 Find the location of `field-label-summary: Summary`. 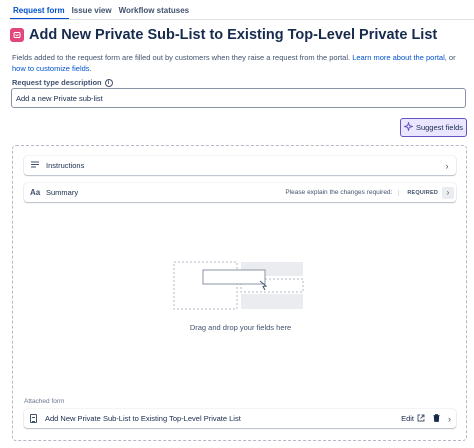

field-label-summary: Summary is located at coordinates (62, 192).